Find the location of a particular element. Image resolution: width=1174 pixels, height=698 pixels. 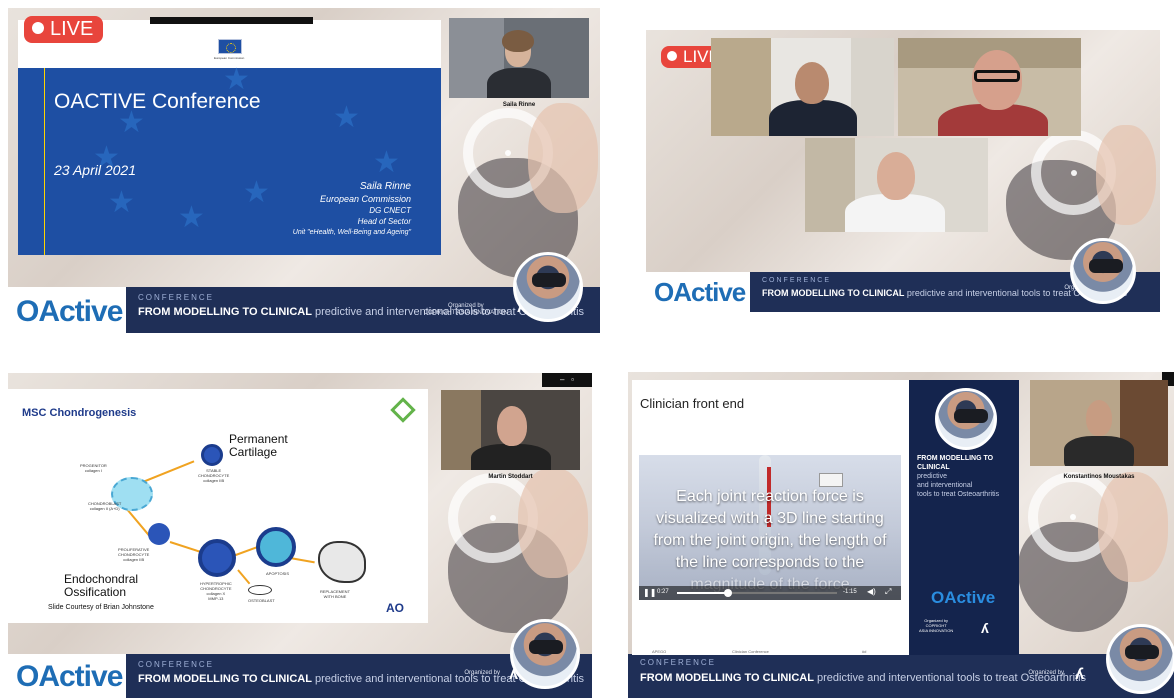

subtitle-line-1: Each joint reaction force is is located at coordinates (770, 496).